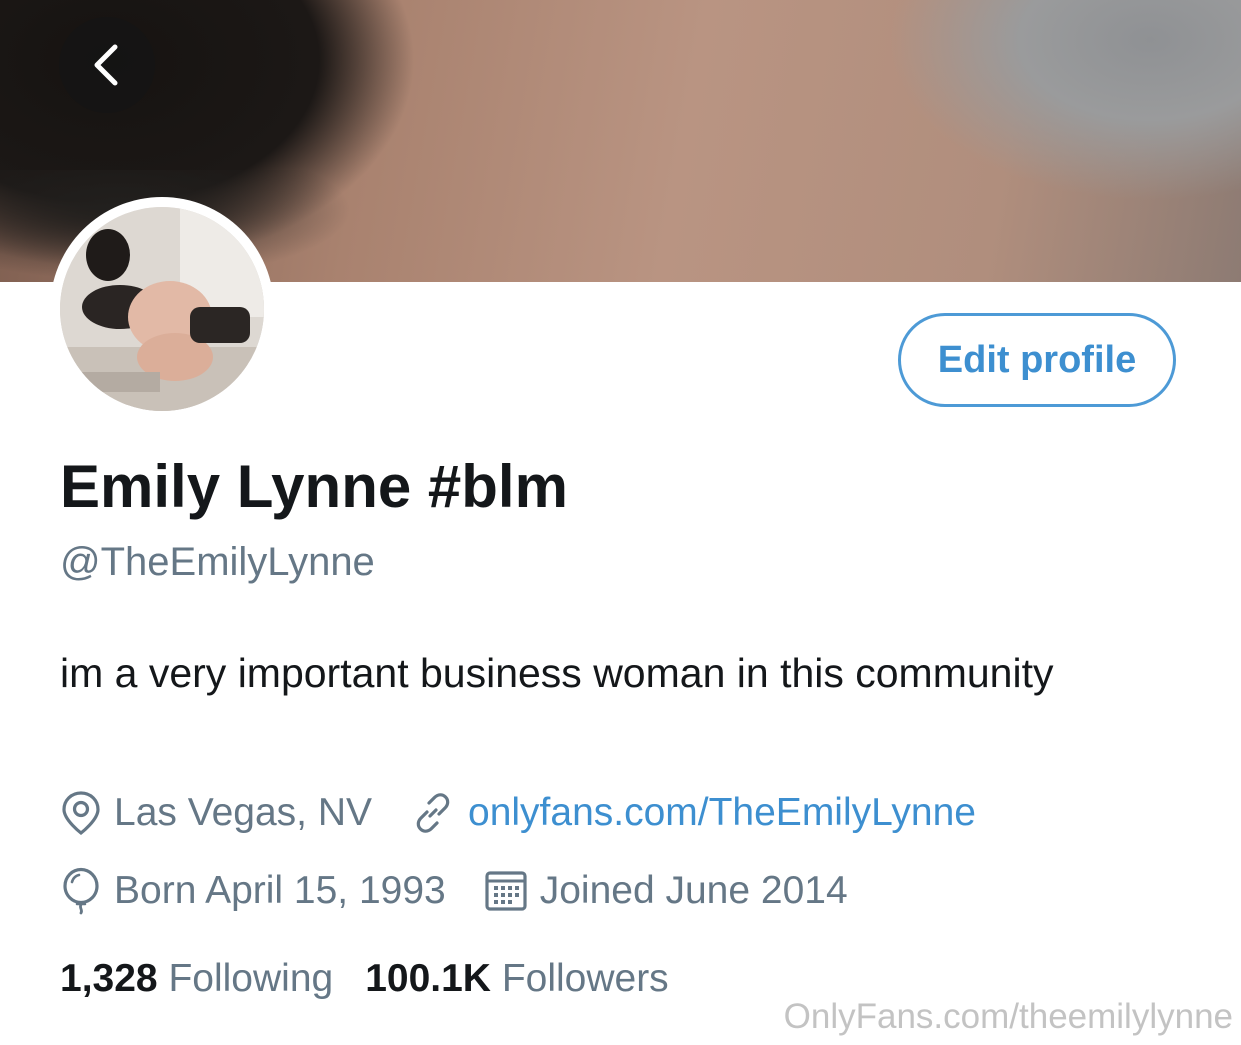  Describe the element at coordinates (251, 978) in the screenshot. I see `following-label: Following` at that location.